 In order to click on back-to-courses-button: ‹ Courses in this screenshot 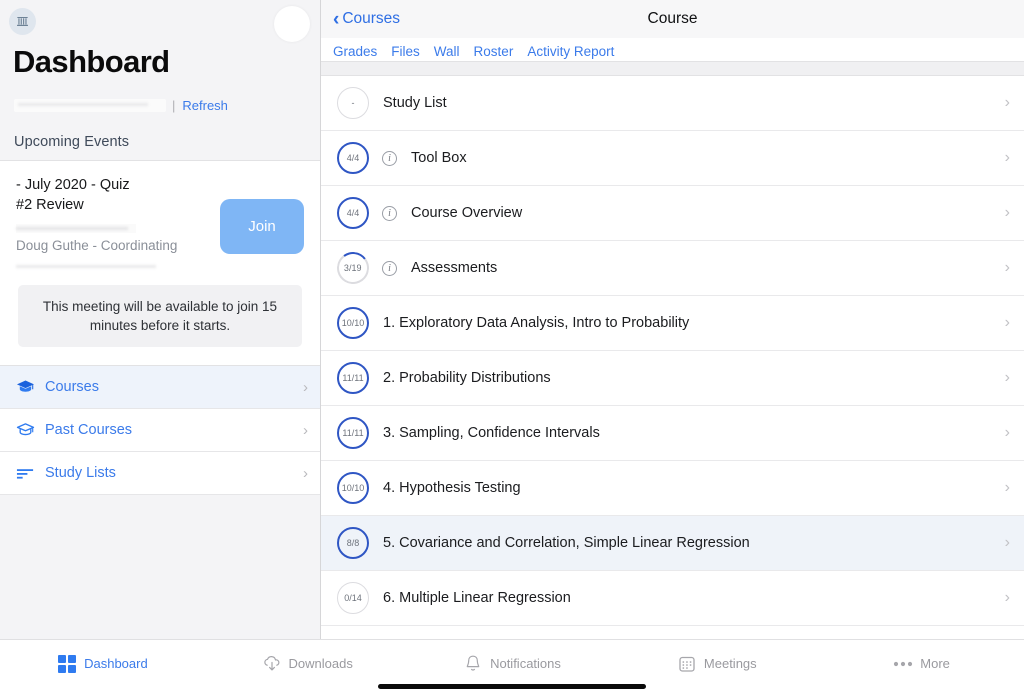, I will do `click(367, 19)`.